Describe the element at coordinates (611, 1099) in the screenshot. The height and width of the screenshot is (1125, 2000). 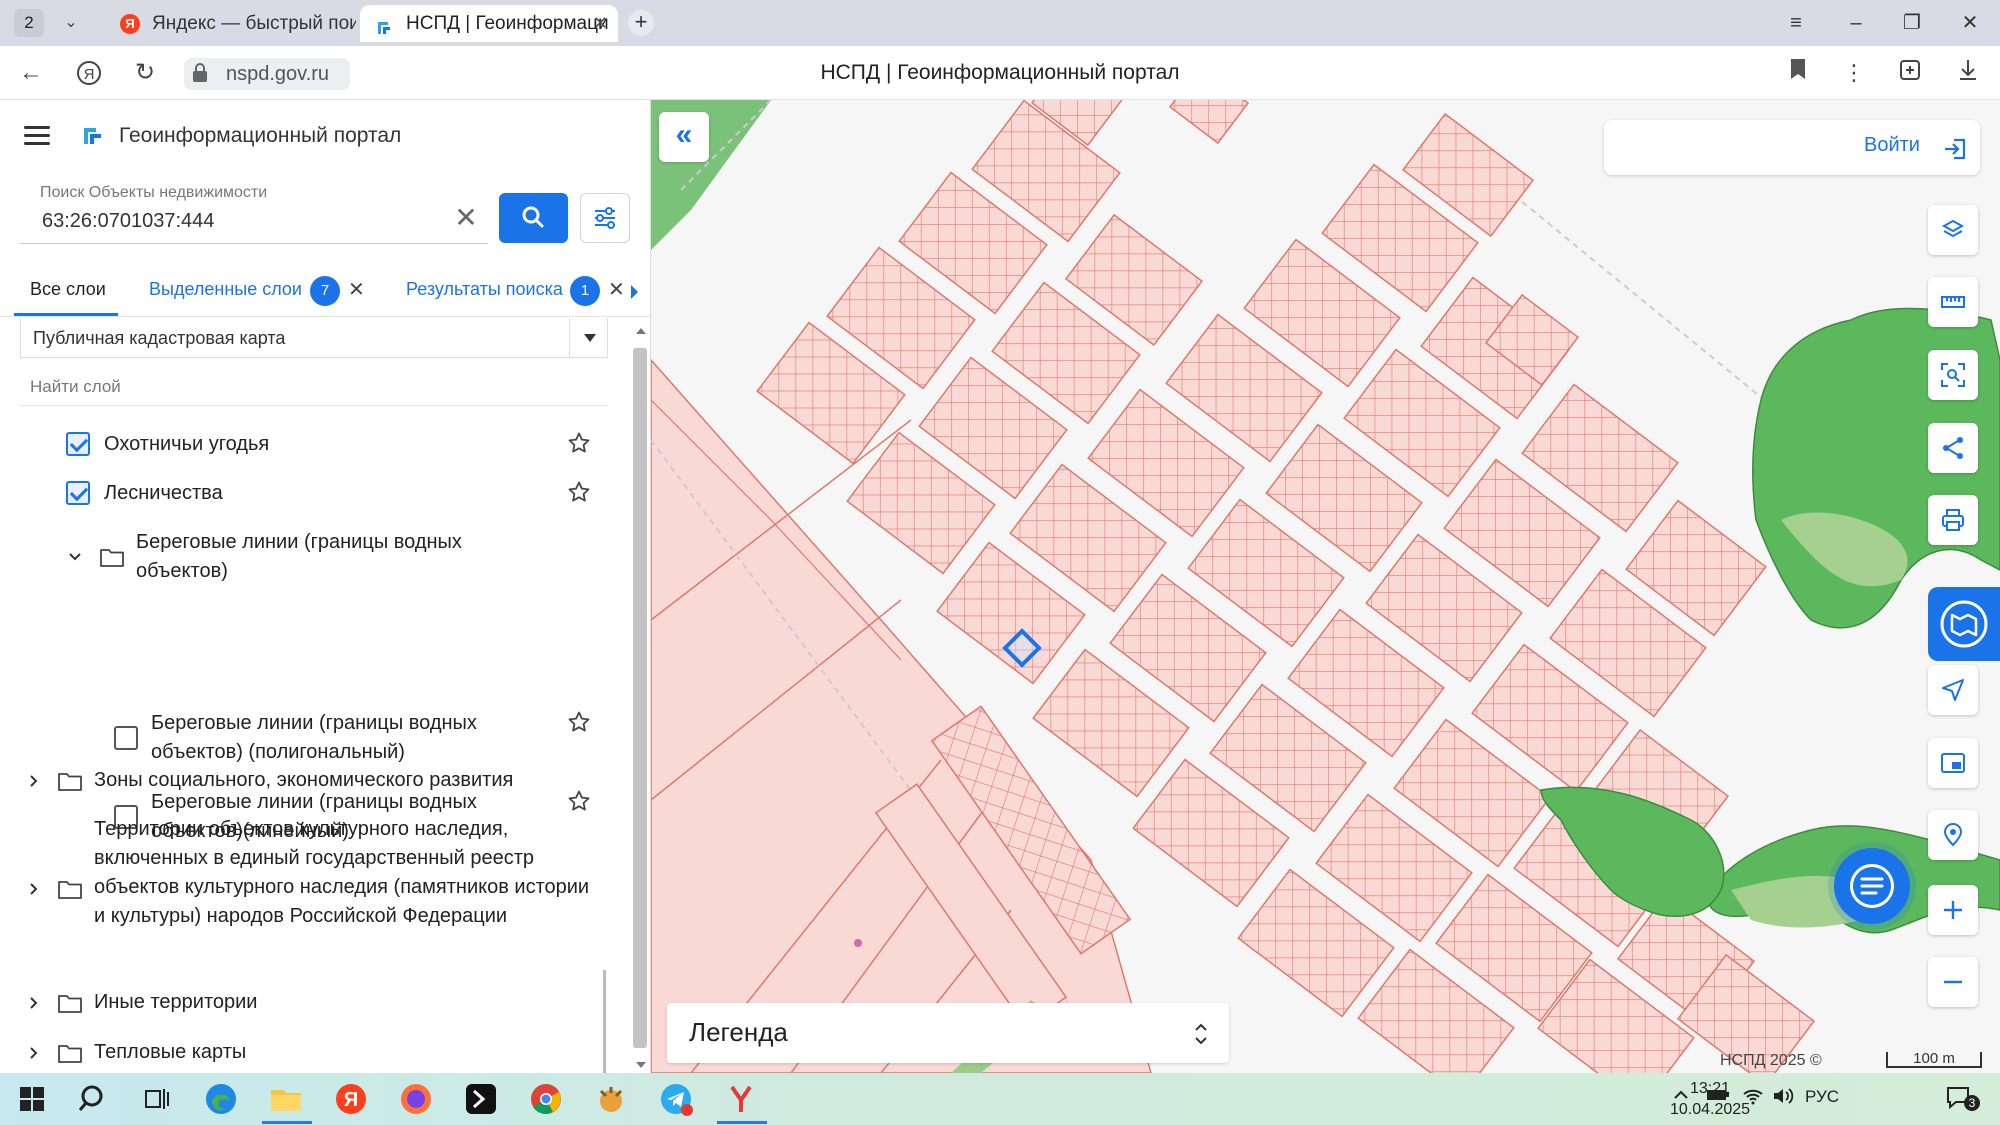
I see `game-app-icon` at that location.